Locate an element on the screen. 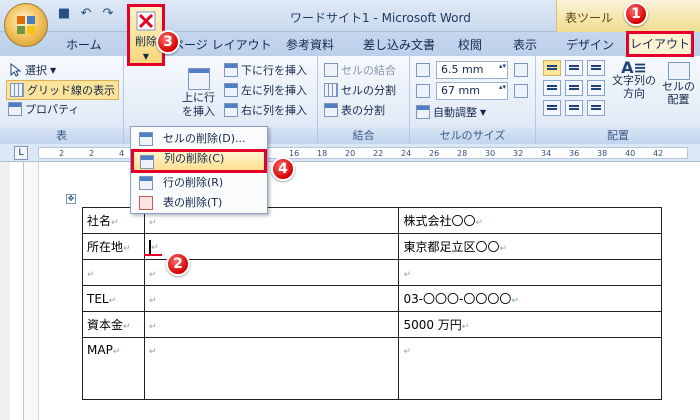 The width and height of the screenshot is (700, 420). insert-left-button: 左に列を挿入 is located at coordinates (265, 90).